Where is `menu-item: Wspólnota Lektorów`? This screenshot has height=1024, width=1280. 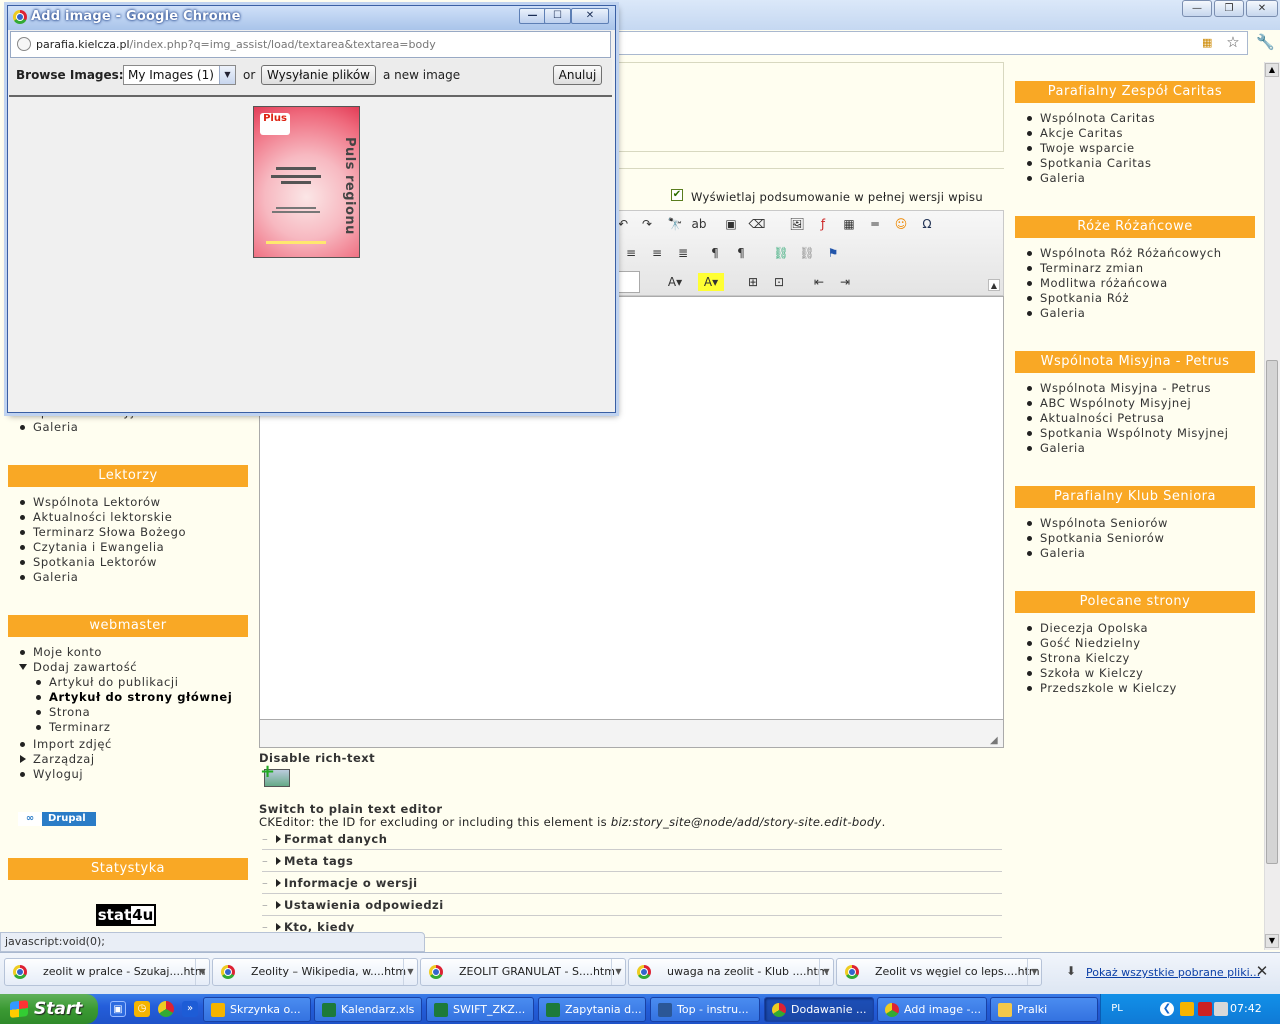
menu-item: Wspólnota Lektorów is located at coordinates (102, 502).